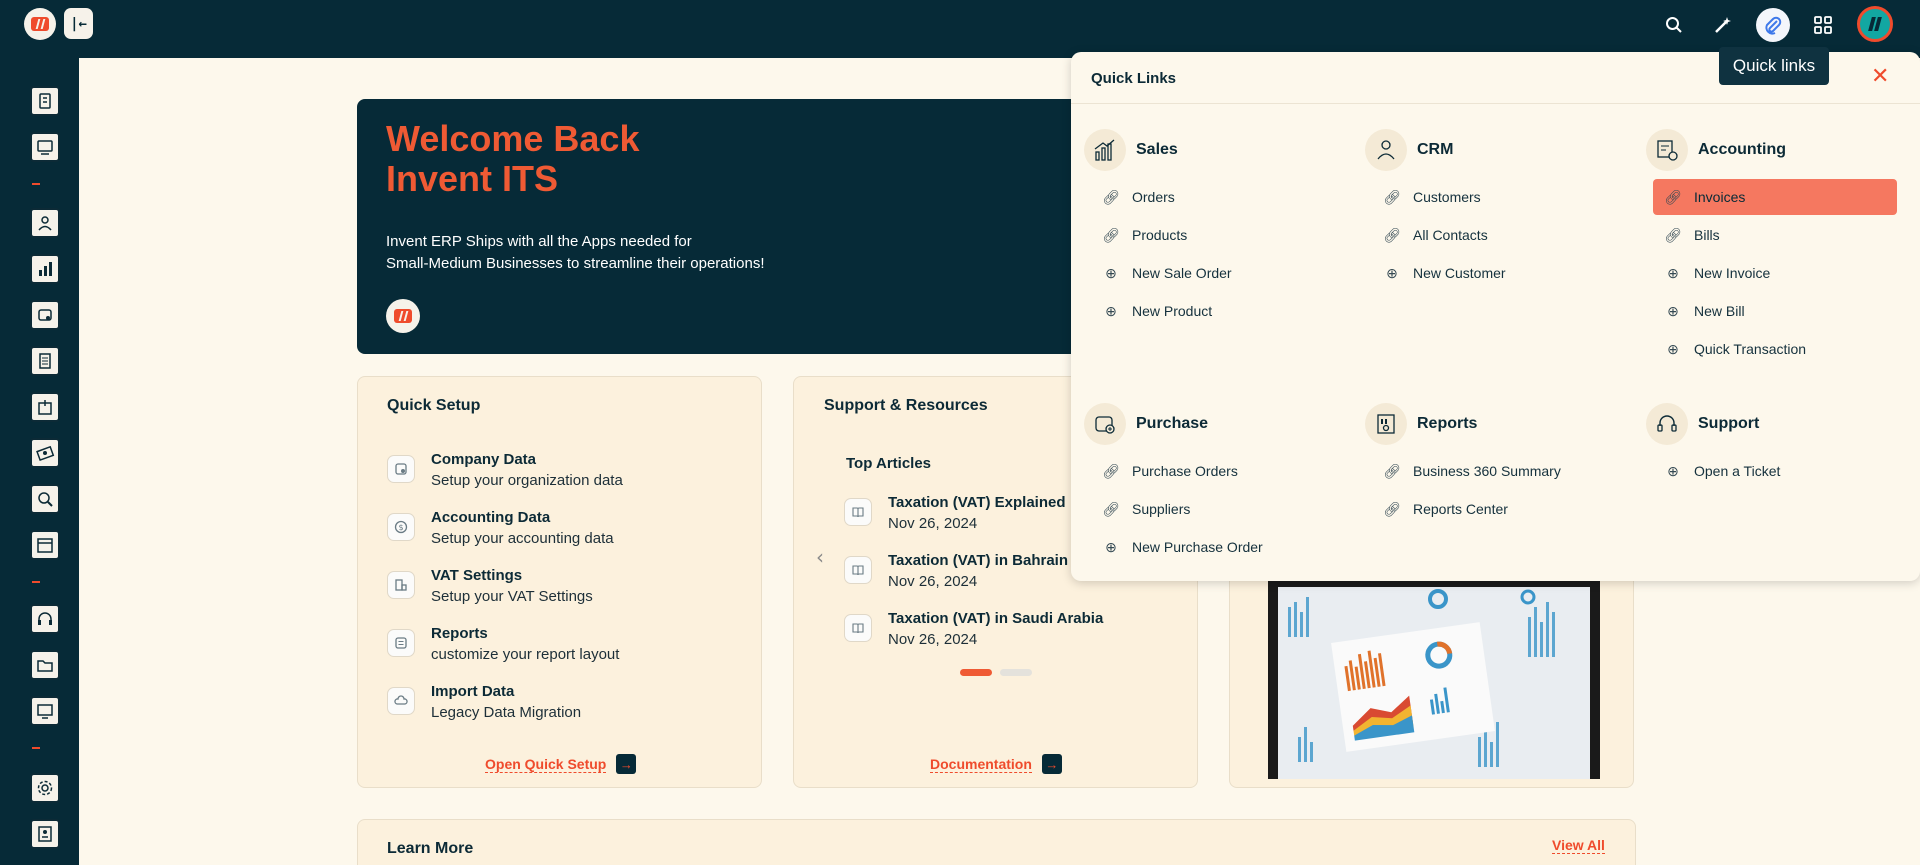 The height and width of the screenshot is (865, 1920). I want to click on panel-title: Quick Links, so click(1134, 78).